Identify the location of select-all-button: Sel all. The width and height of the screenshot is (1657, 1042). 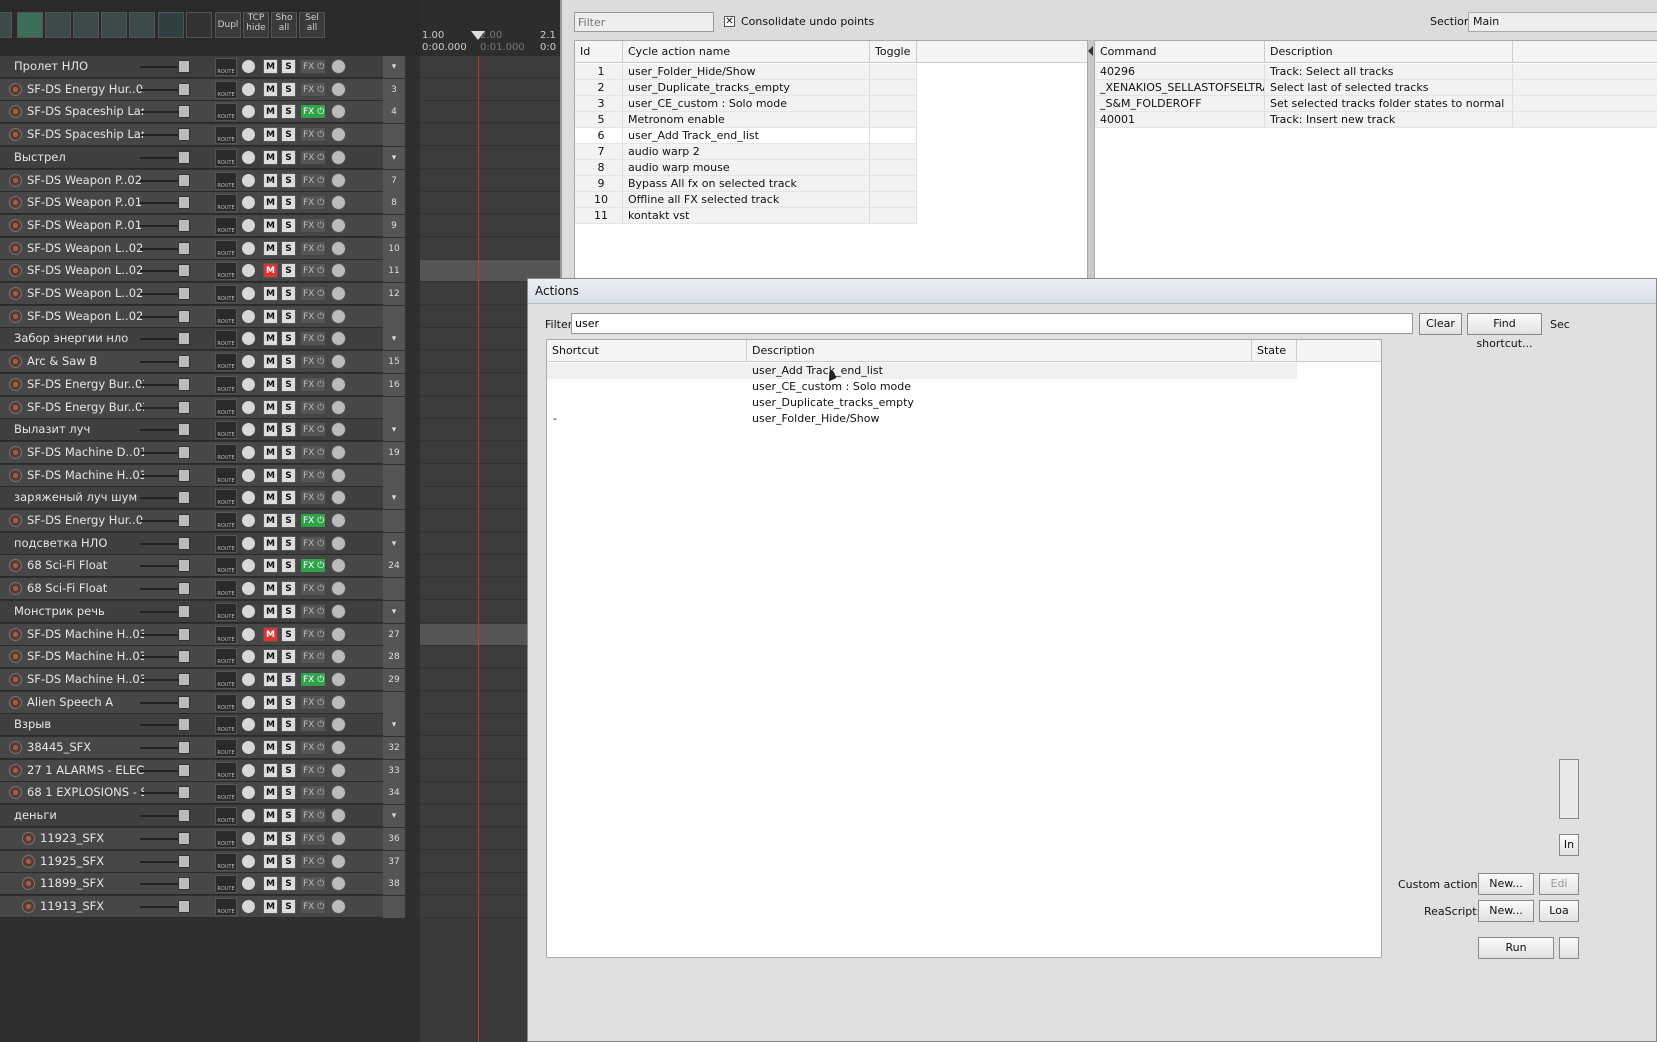
(312, 25).